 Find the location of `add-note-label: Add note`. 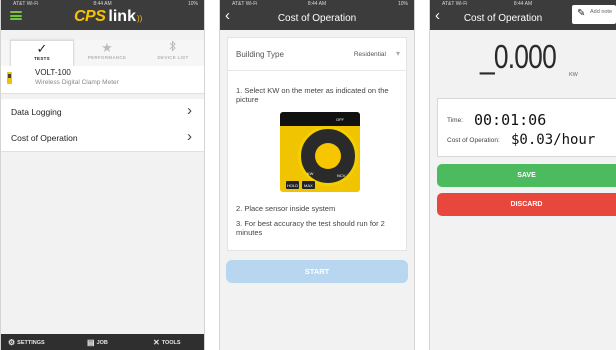

add-note-label: Add note is located at coordinates (601, 12).